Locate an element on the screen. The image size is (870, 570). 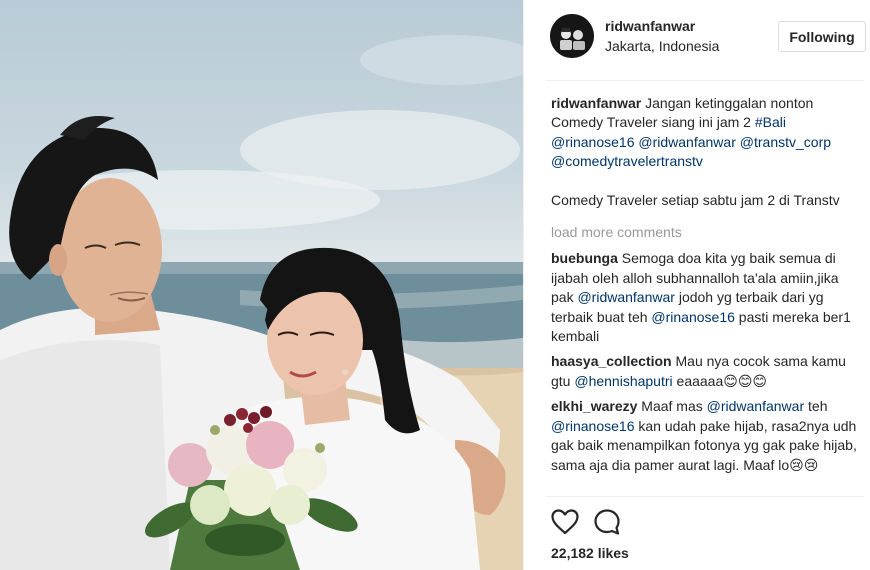
comment-text: teh is located at coordinates (816, 406).